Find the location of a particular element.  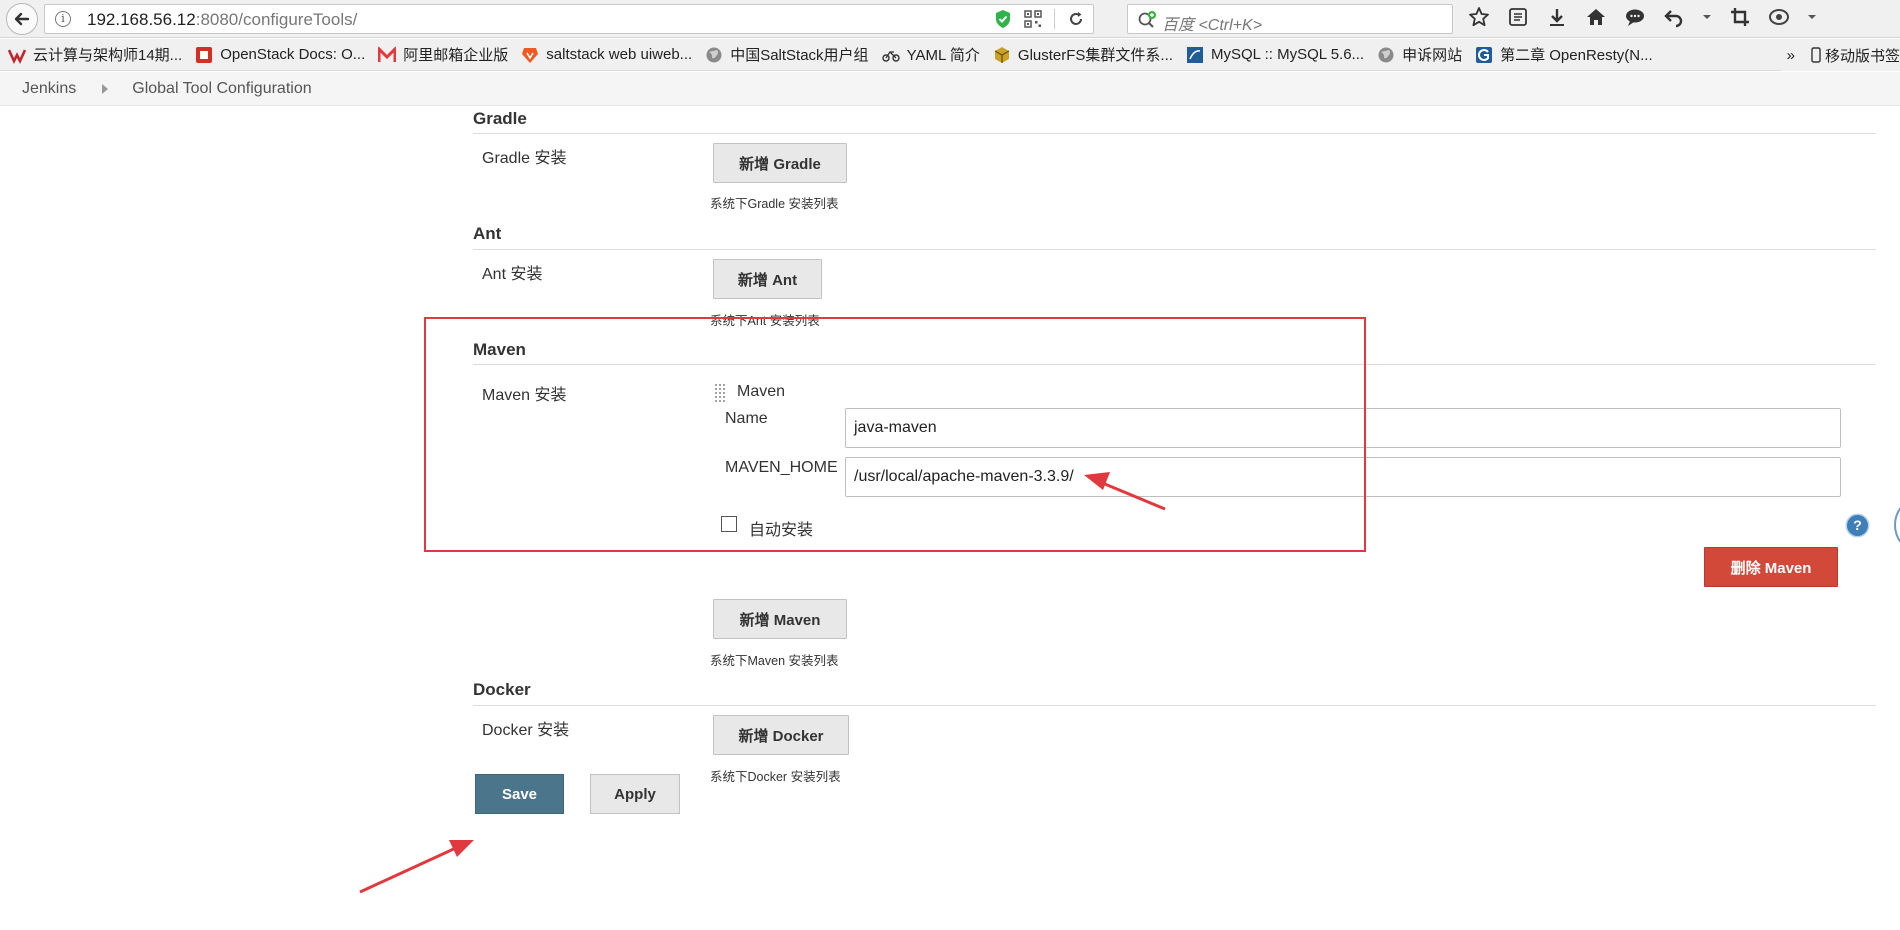

reload-icon is located at coordinates (1076, 19).